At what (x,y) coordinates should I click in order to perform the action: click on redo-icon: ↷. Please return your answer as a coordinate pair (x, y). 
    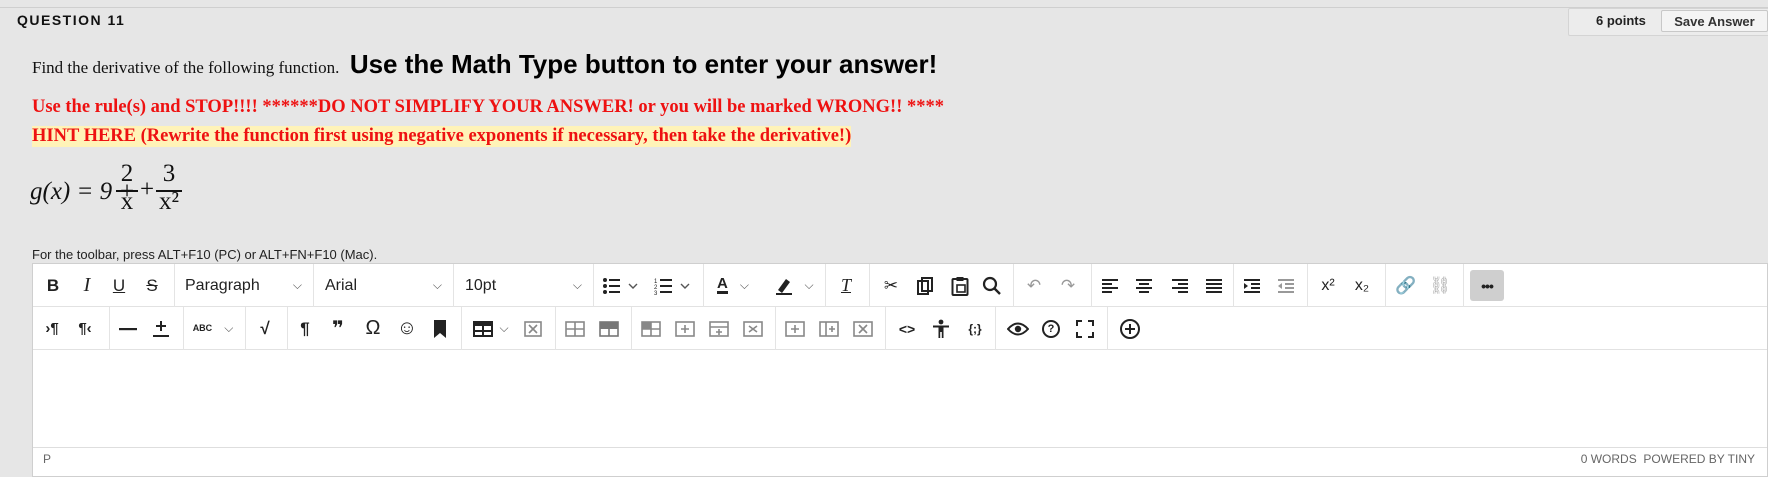
    Looking at the image, I should click on (1068, 285).